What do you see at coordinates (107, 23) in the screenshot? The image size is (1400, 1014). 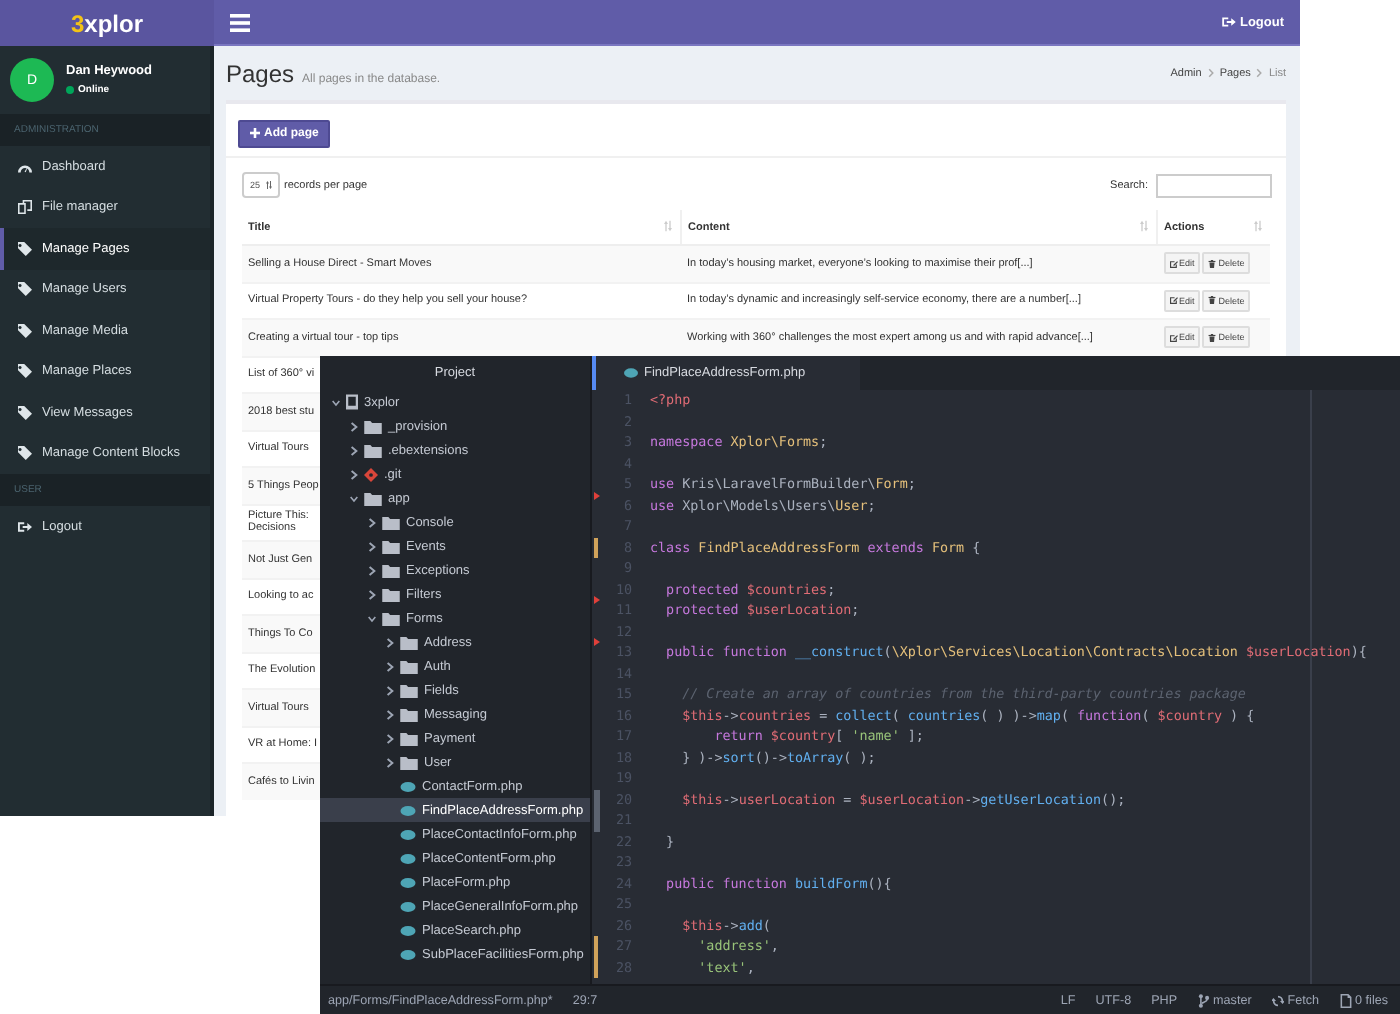 I see `logo: 3xplor` at bounding box center [107, 23].